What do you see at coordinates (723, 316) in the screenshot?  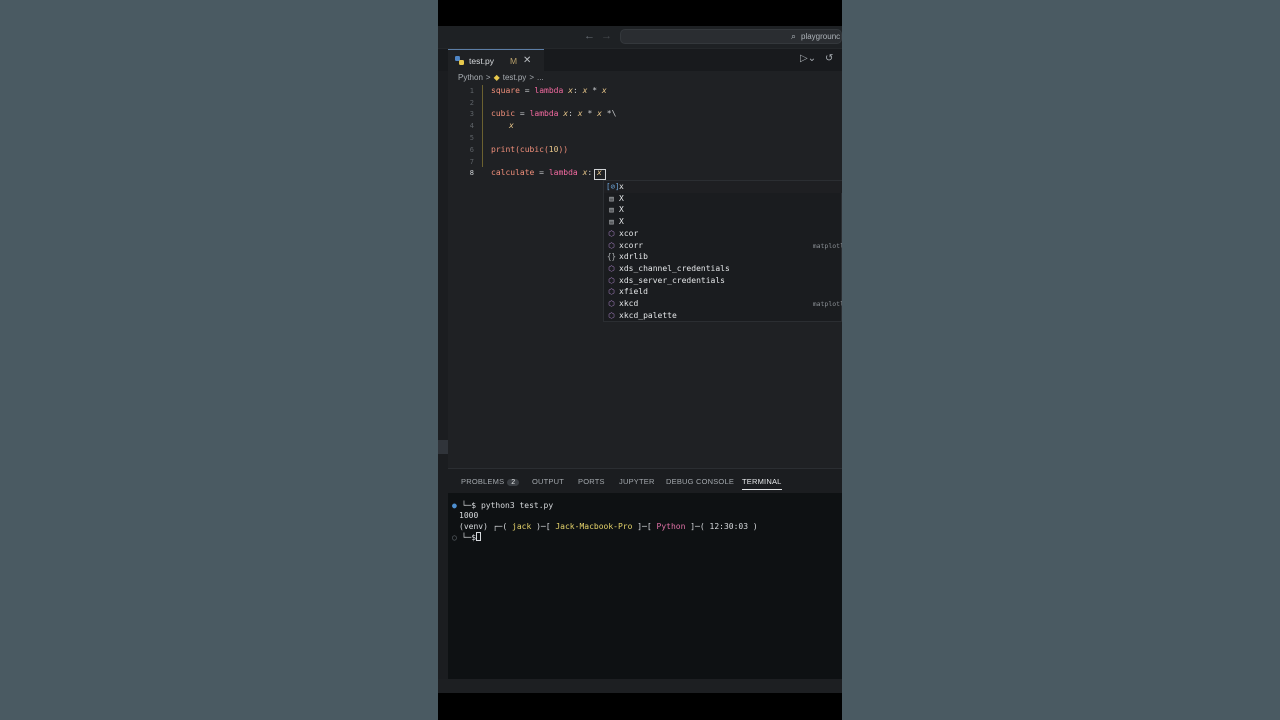 I see `suggestion-item: ⬡ xkcd_palette` at bounding box center [723, 316].